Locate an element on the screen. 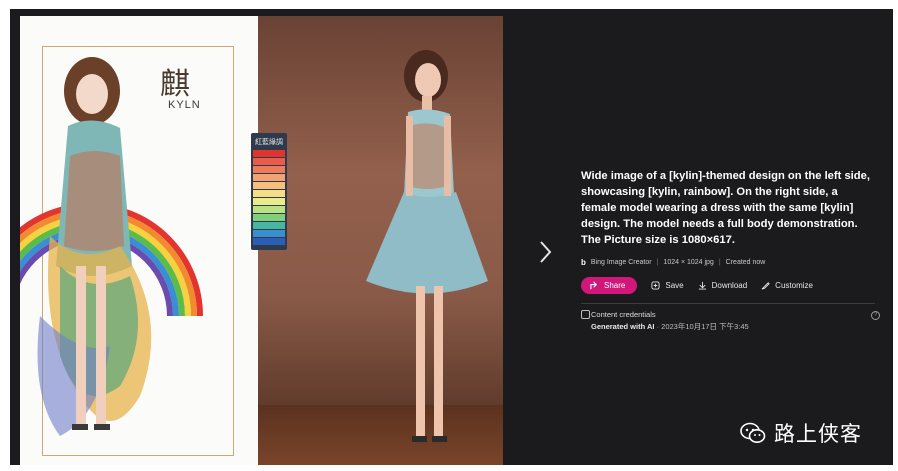 The width and height of the screenshot is (898, 471). save-button: Save is located at coordinates (667, 285).